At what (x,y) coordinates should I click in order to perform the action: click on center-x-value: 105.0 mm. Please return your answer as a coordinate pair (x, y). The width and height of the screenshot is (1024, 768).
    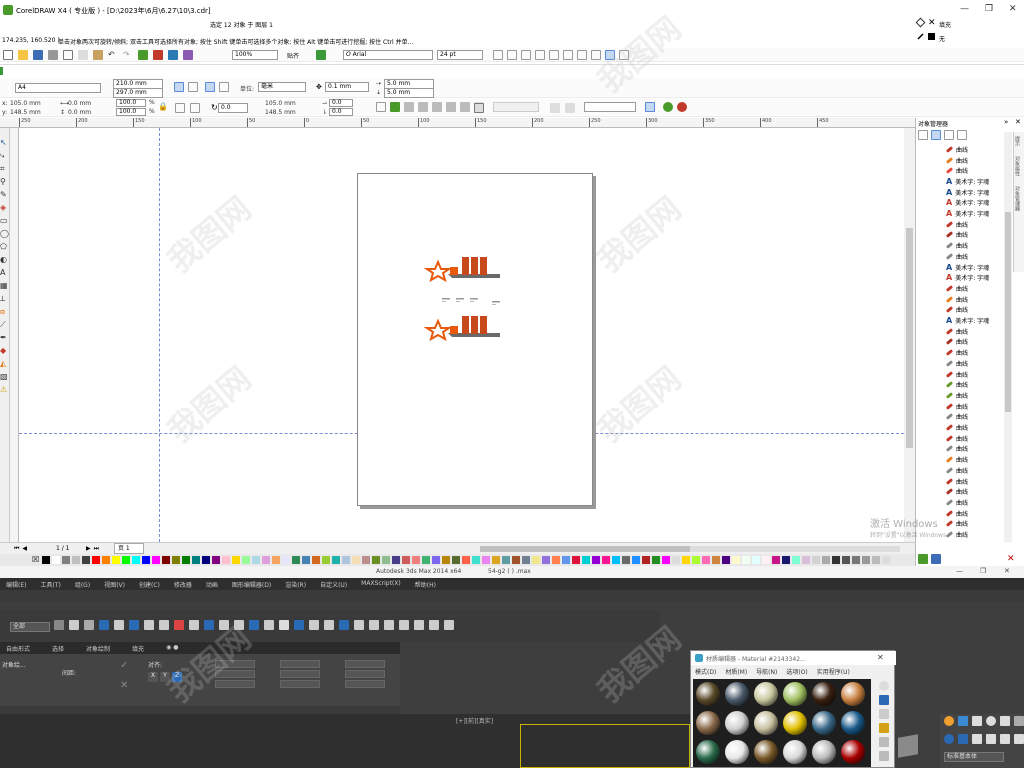
    Looking at the image, I should click on (280, 103).